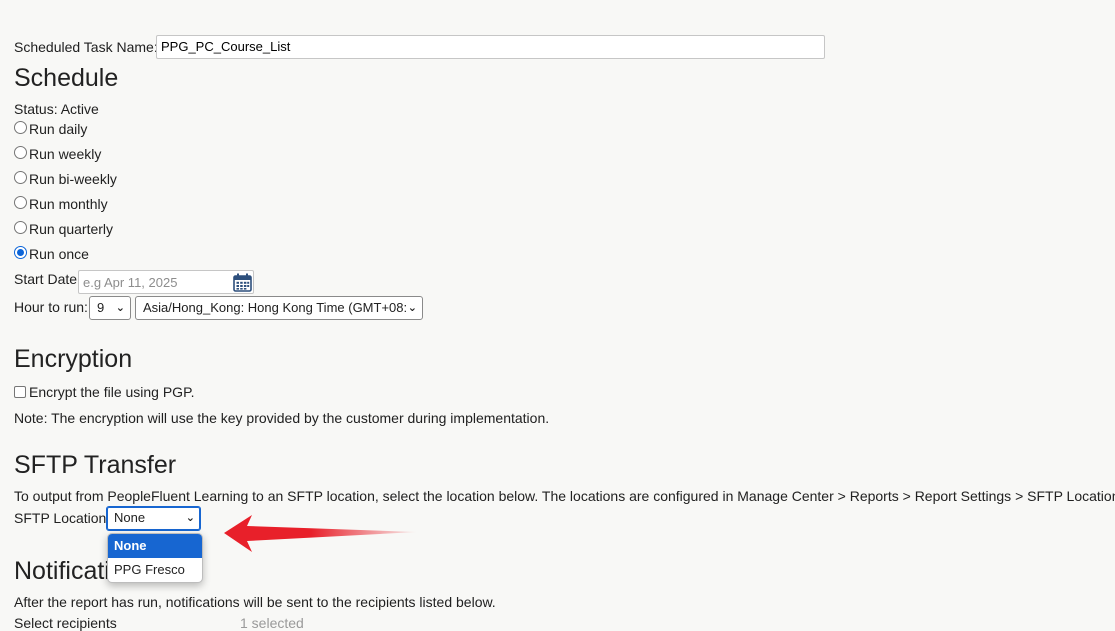 The image size is (1115, 631). Describe the element at coordinates (56, 109) in the screenshot. I see `schedule-status: Status: Active` at that location.